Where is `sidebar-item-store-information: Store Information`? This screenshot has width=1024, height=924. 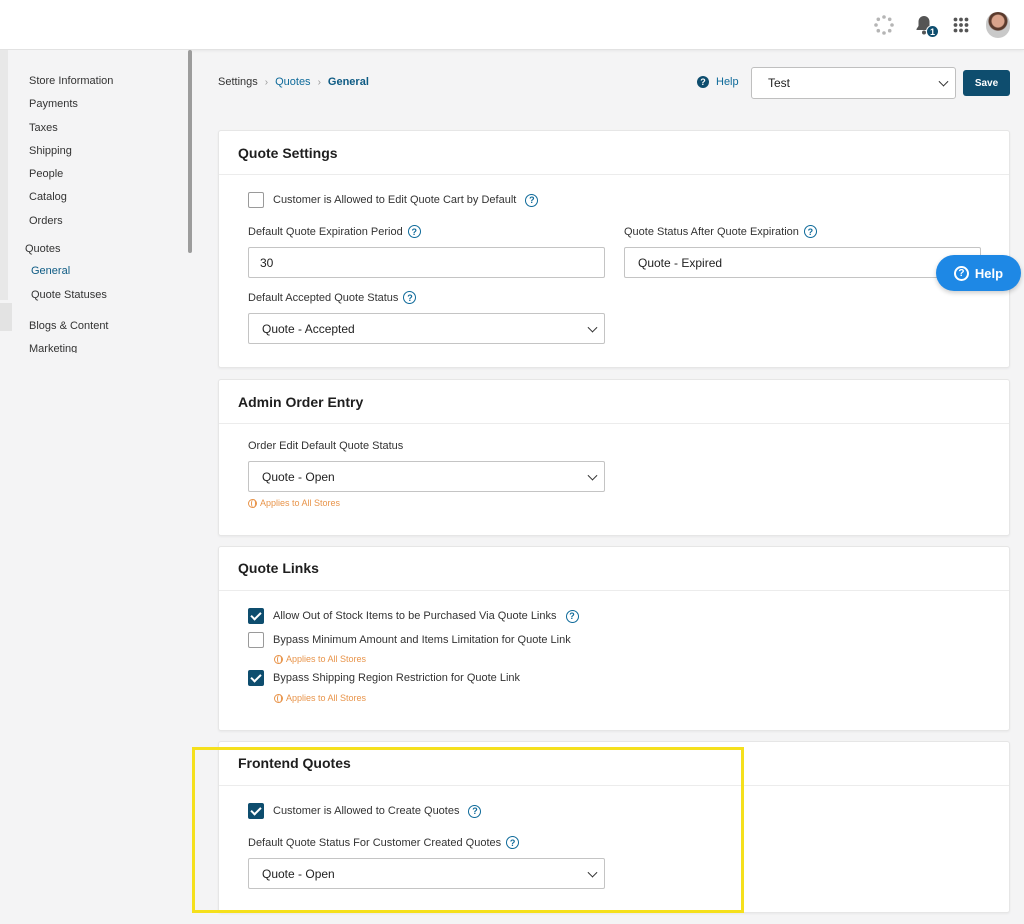 sidebar-item-store-information: Store Information is located at coordinates (71, 84).